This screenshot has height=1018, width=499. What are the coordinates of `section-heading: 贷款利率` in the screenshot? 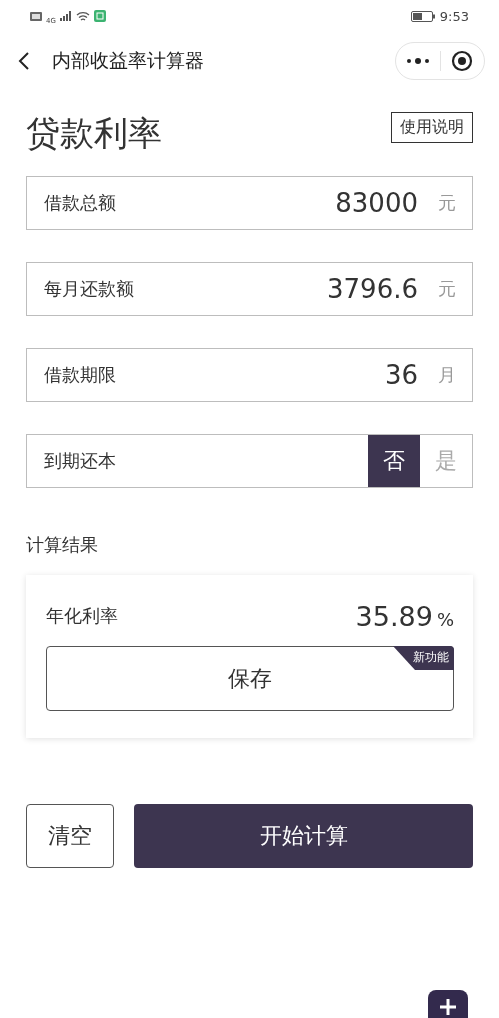 It's located at (94, 133).